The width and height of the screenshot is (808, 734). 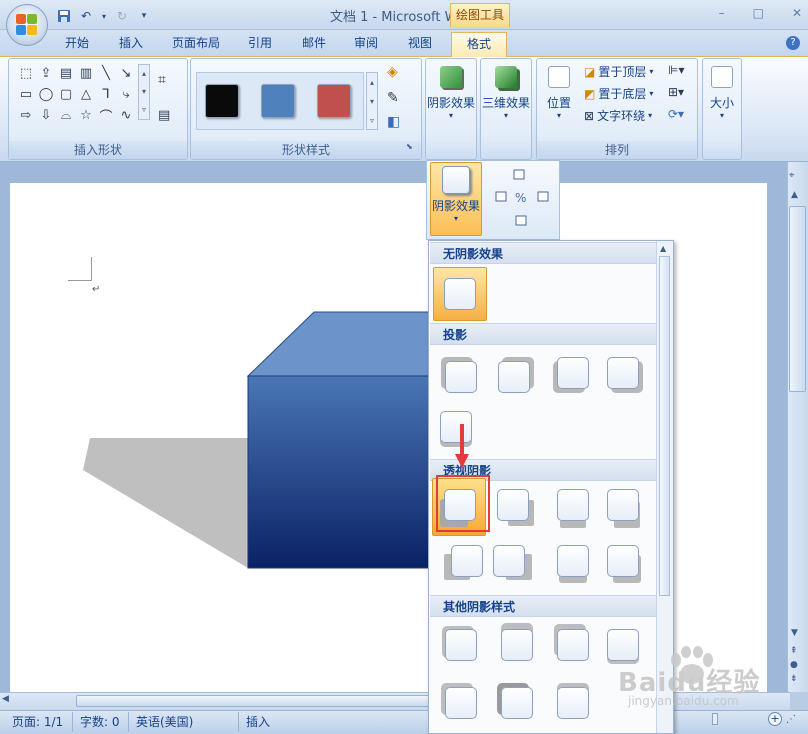 I want to click on send-to-back-button: ◩ 置于底层 ▾, so click(x=618, y=93).